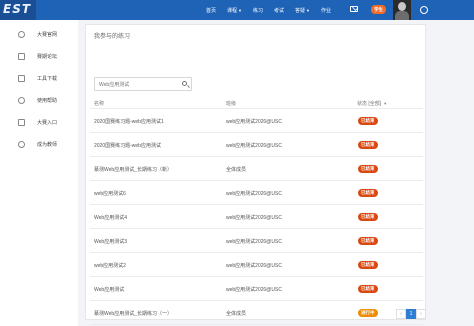 The image size is (474, 326). What do you see at coordinates (99, 104) in the screenshot?
I see `column-name: 名称` at bounding box center [99, 104].